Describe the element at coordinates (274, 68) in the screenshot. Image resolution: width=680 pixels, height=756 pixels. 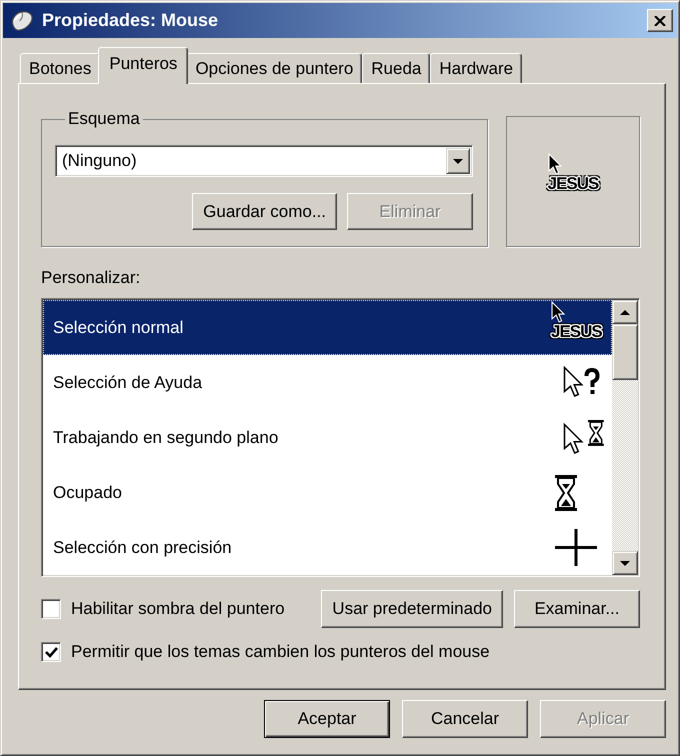
I see `tab: Opciones de puntero` at that location.